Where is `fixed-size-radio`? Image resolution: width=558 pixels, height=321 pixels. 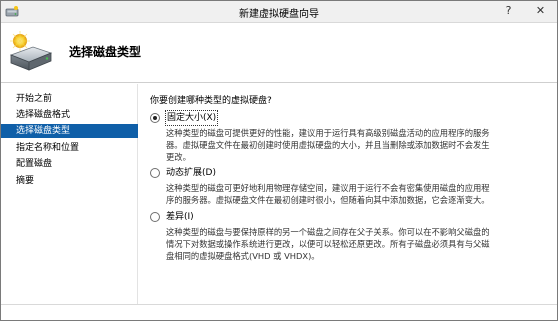 fixed-size-radio is located at coordinates (155, 118).